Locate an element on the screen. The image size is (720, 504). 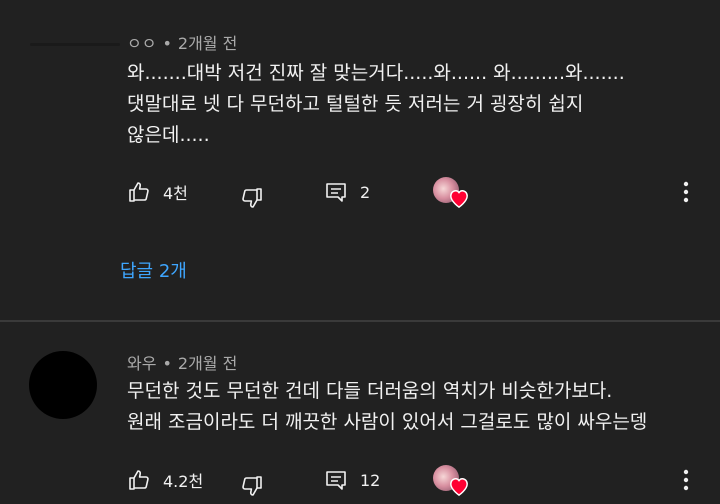
reply-count: 12 is located at coordinates (370, 480).